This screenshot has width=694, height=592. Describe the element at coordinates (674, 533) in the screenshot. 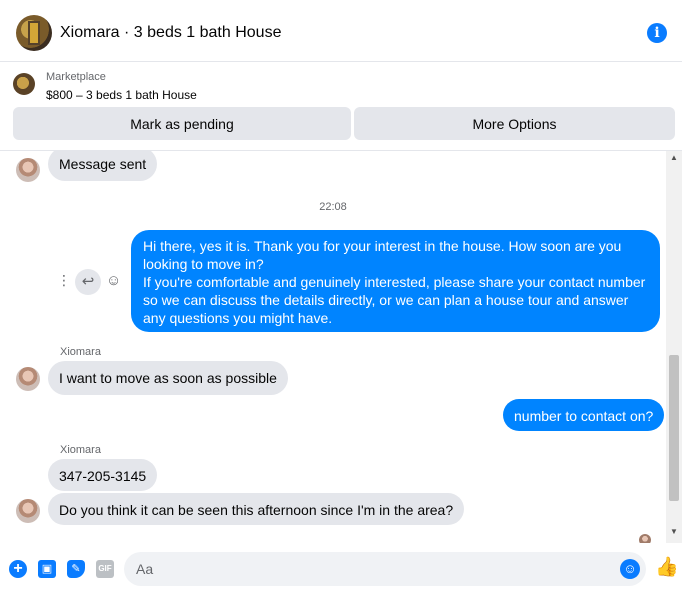

I see `scroll-down-icon: ▼` at that location.